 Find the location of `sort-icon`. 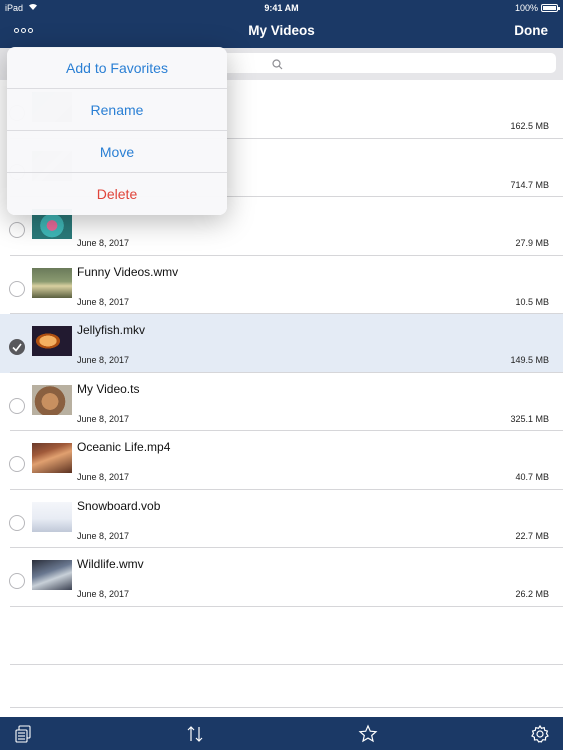

sort-icon is located at coordinates (195, 734).